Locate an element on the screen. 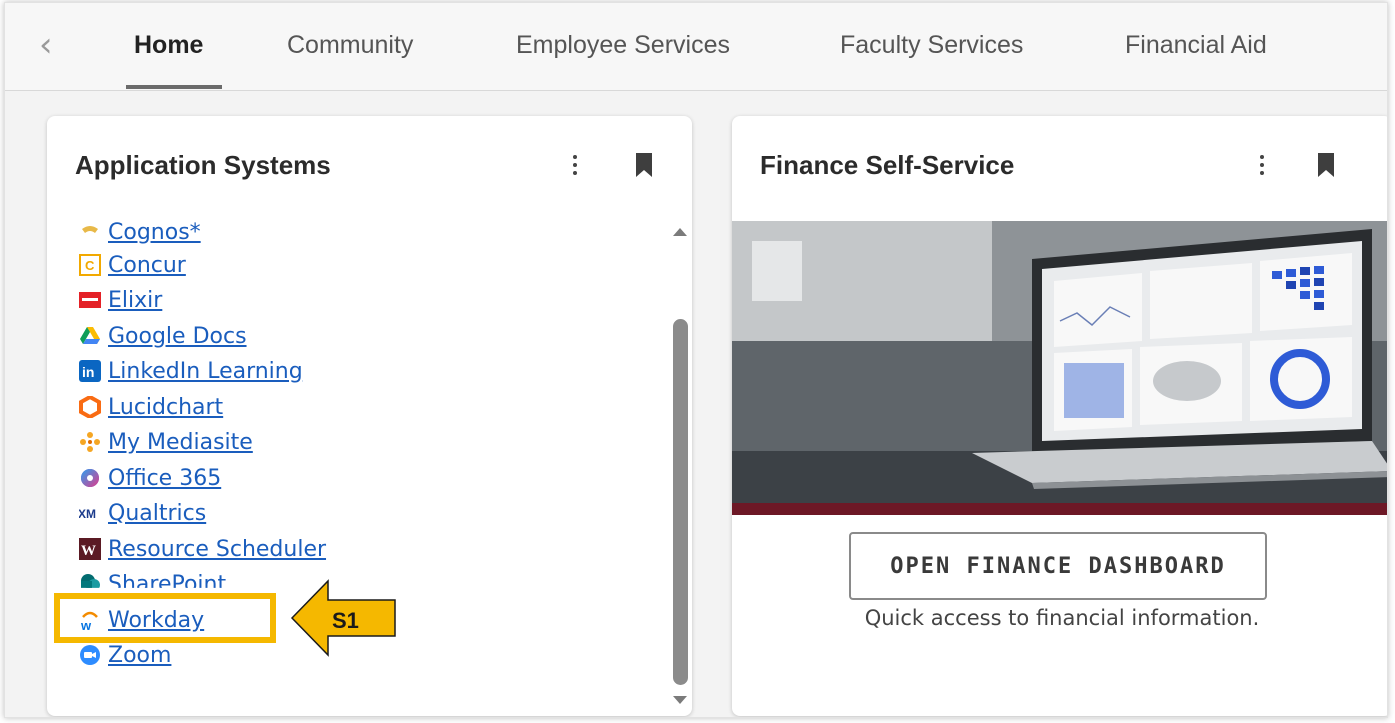 The width and height of the screenshot is (1395, 723). list-item: C Concur is located at coordinates (132, 265).